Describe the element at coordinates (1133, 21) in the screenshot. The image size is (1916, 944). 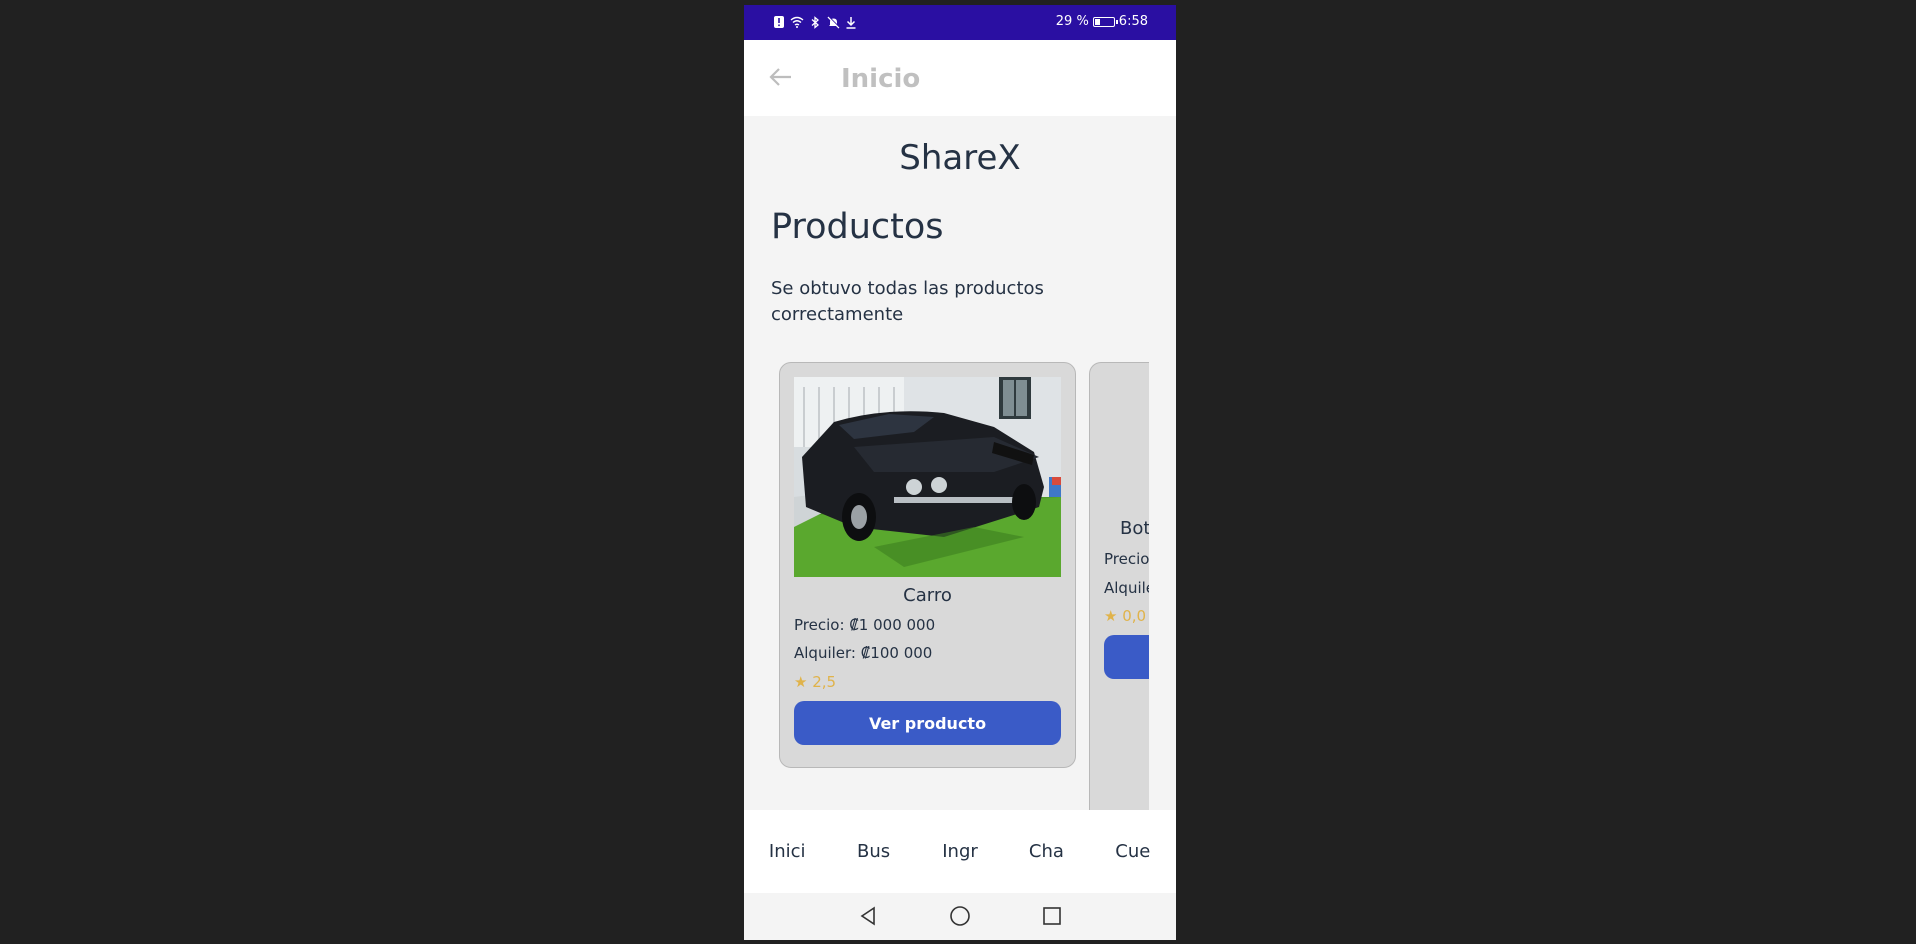
I see `clock: 6:58` at that location.